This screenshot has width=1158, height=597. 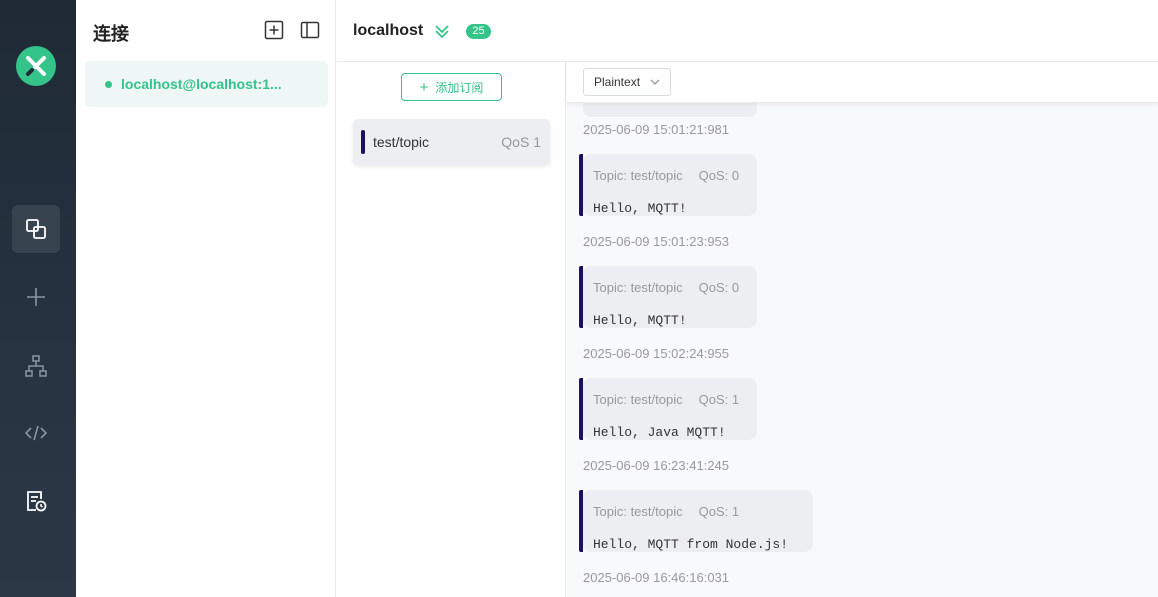 What do you see at coordinates (656, 129) in the screenshot?
I see `message-time: 2025-06-09 15:01:21:981` at bounding box center [656, 129].